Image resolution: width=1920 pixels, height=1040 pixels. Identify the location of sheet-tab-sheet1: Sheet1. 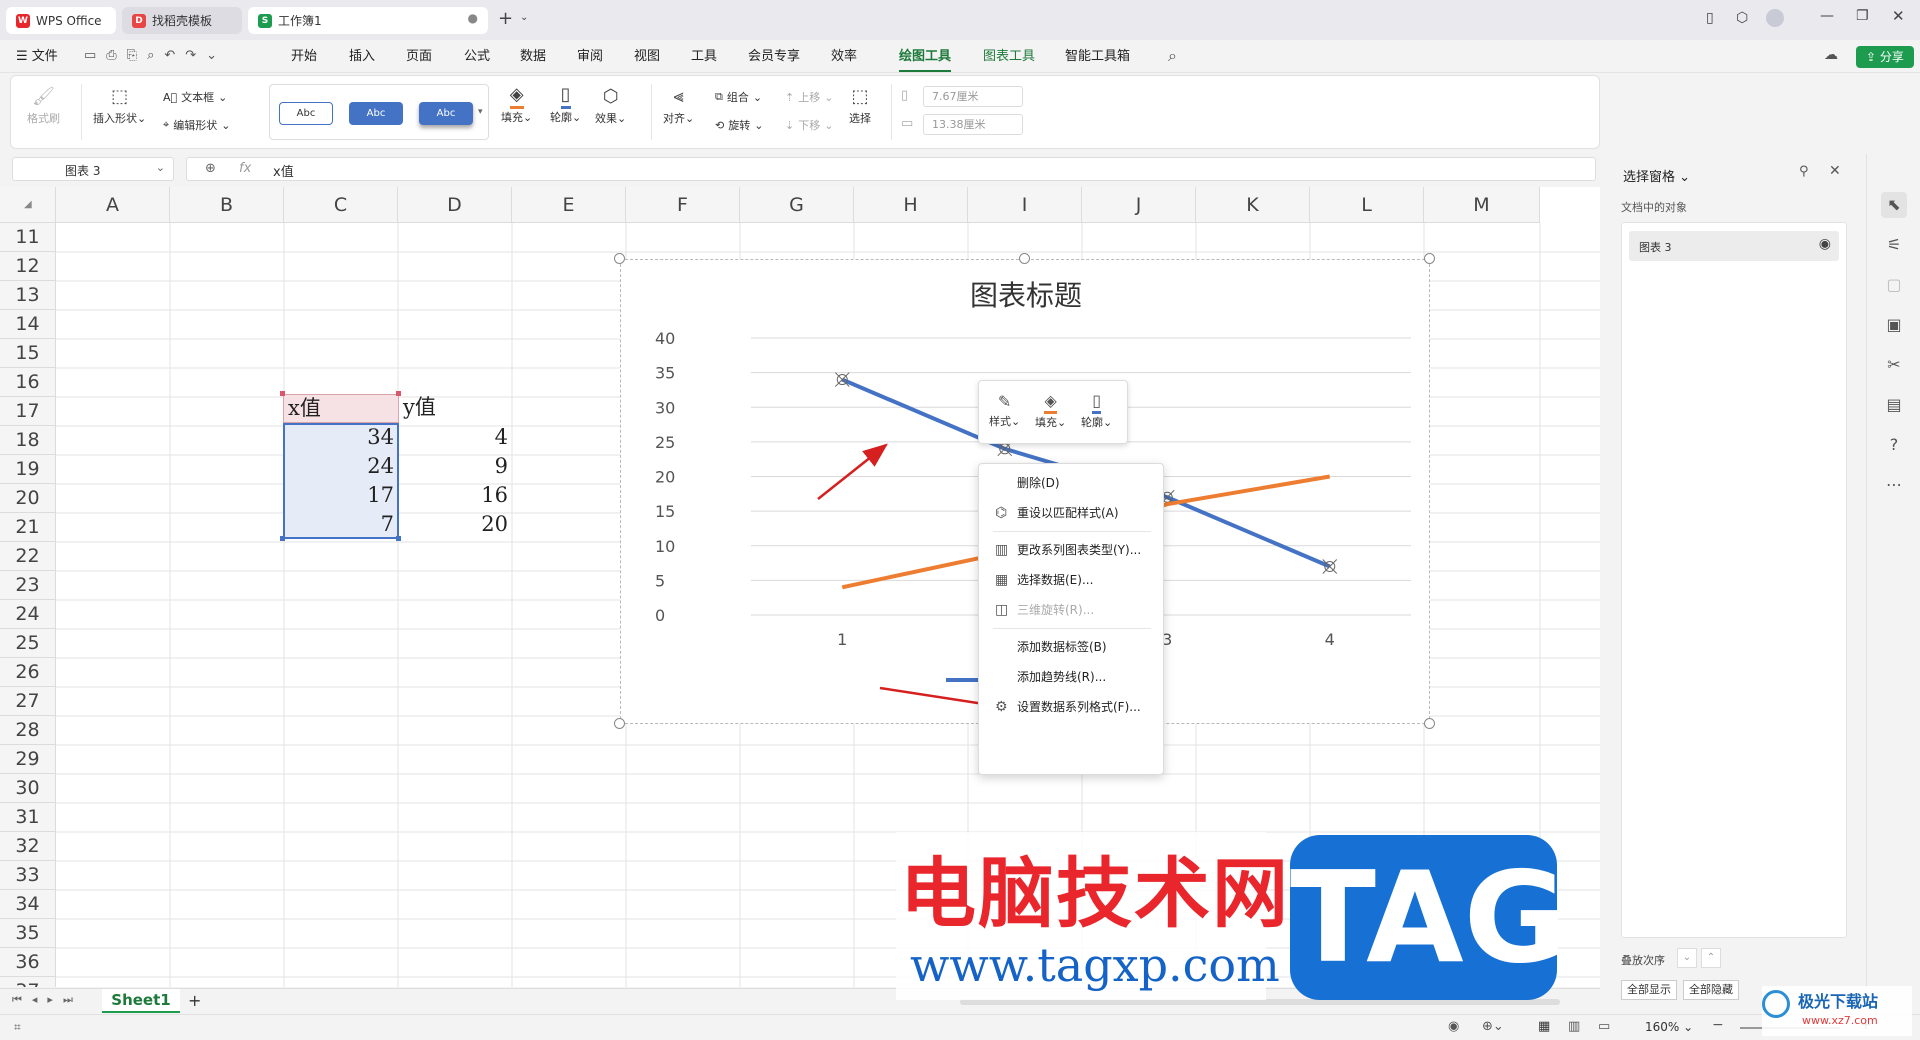
(141, 1001).